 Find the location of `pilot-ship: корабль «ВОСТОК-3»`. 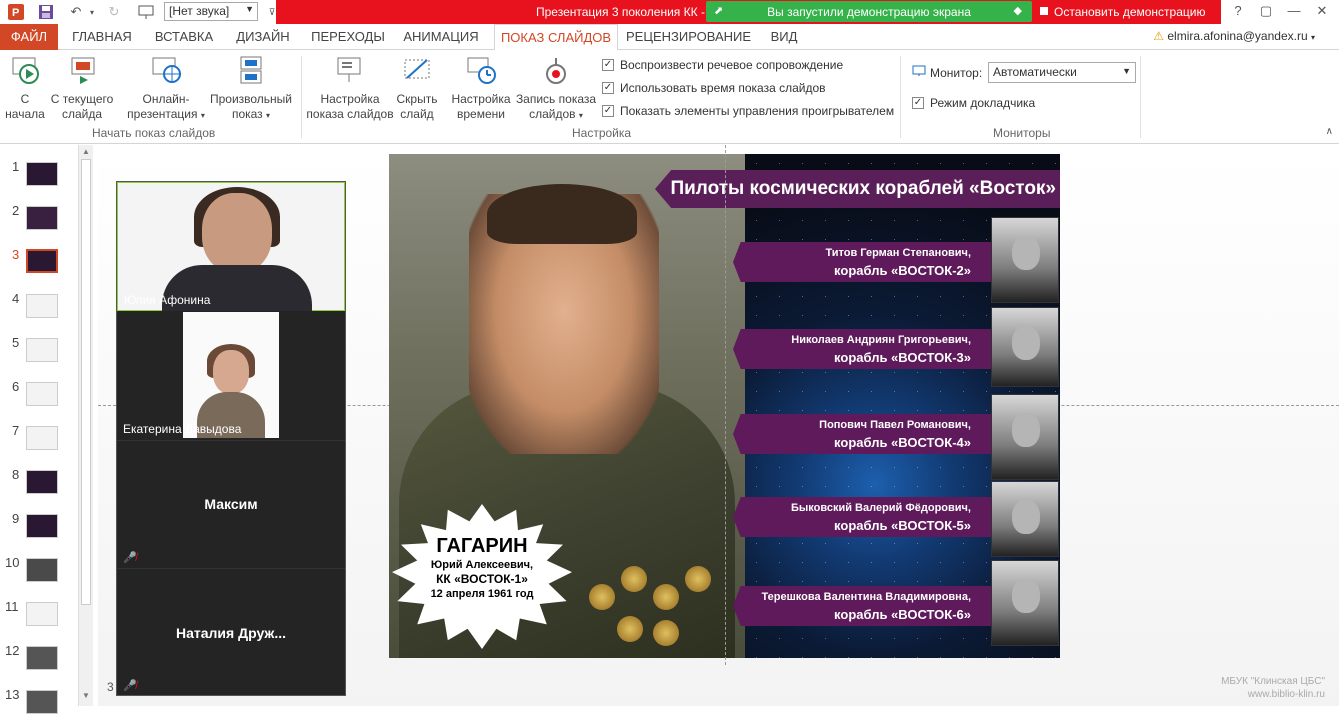

pilot-ship: корабль «ВОСТОК-3» is located at coordinates (902, 357).